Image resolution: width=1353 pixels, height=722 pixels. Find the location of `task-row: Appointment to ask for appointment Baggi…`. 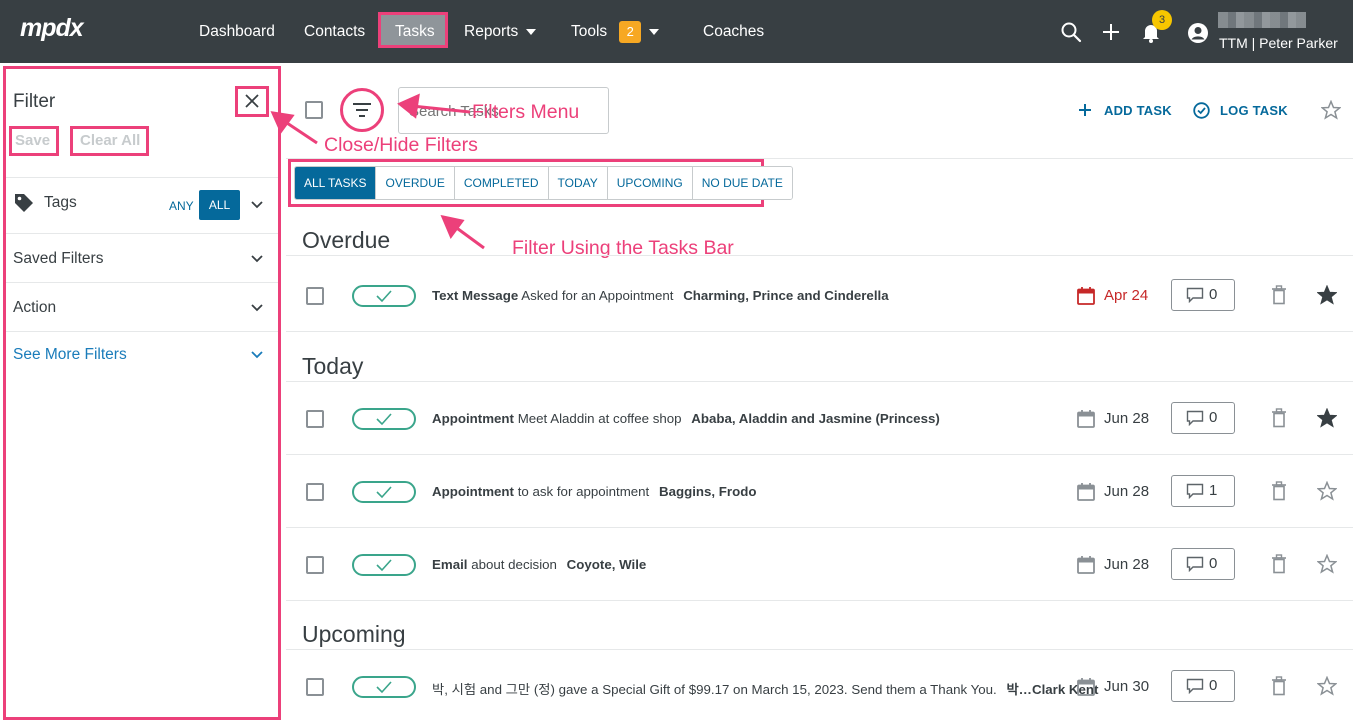

task-row: Appointment to ask for appointment Baggi… is located at coordinates (819, 491).